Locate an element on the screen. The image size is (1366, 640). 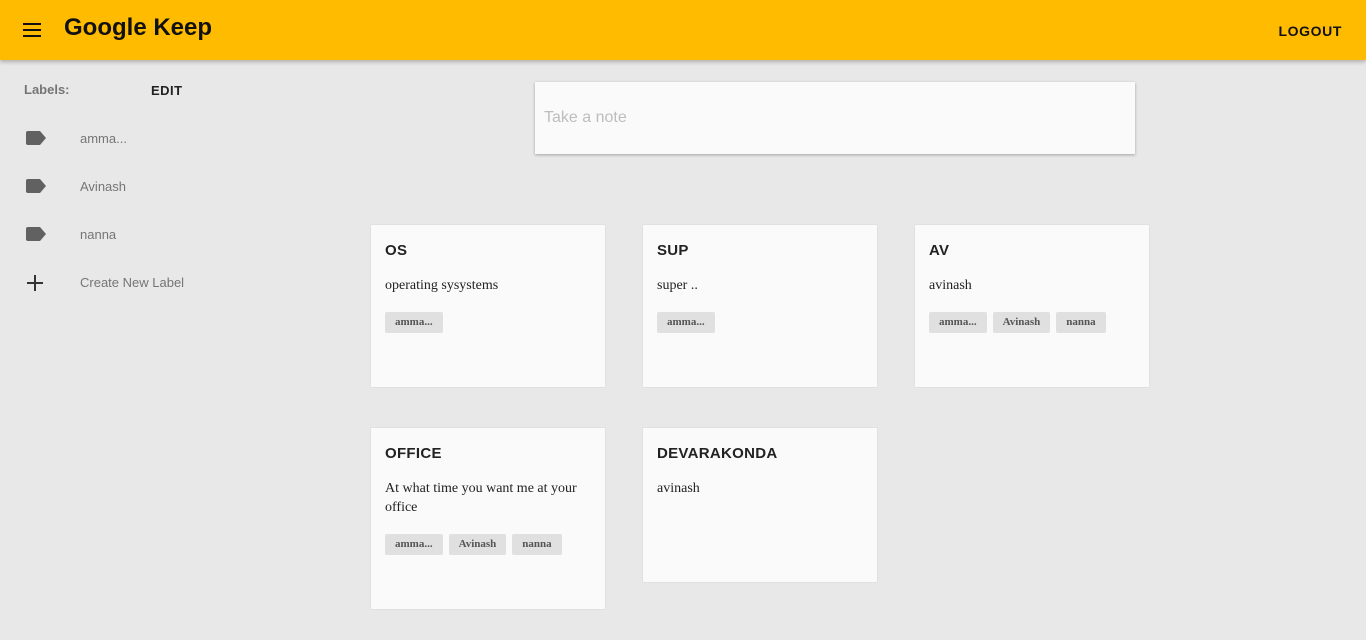
note-body: At what time you want me at your office is located at coordinates (481, 498).